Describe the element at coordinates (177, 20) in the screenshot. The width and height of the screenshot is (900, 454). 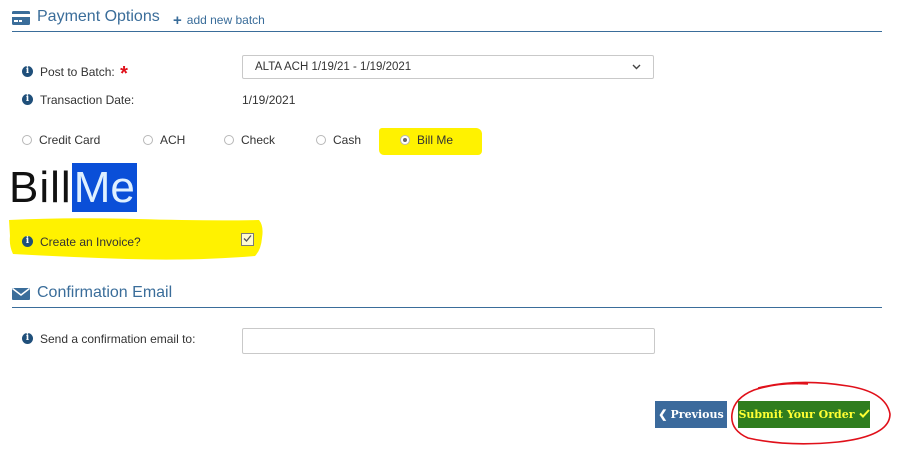
I see `plus-icon: +` at that location.